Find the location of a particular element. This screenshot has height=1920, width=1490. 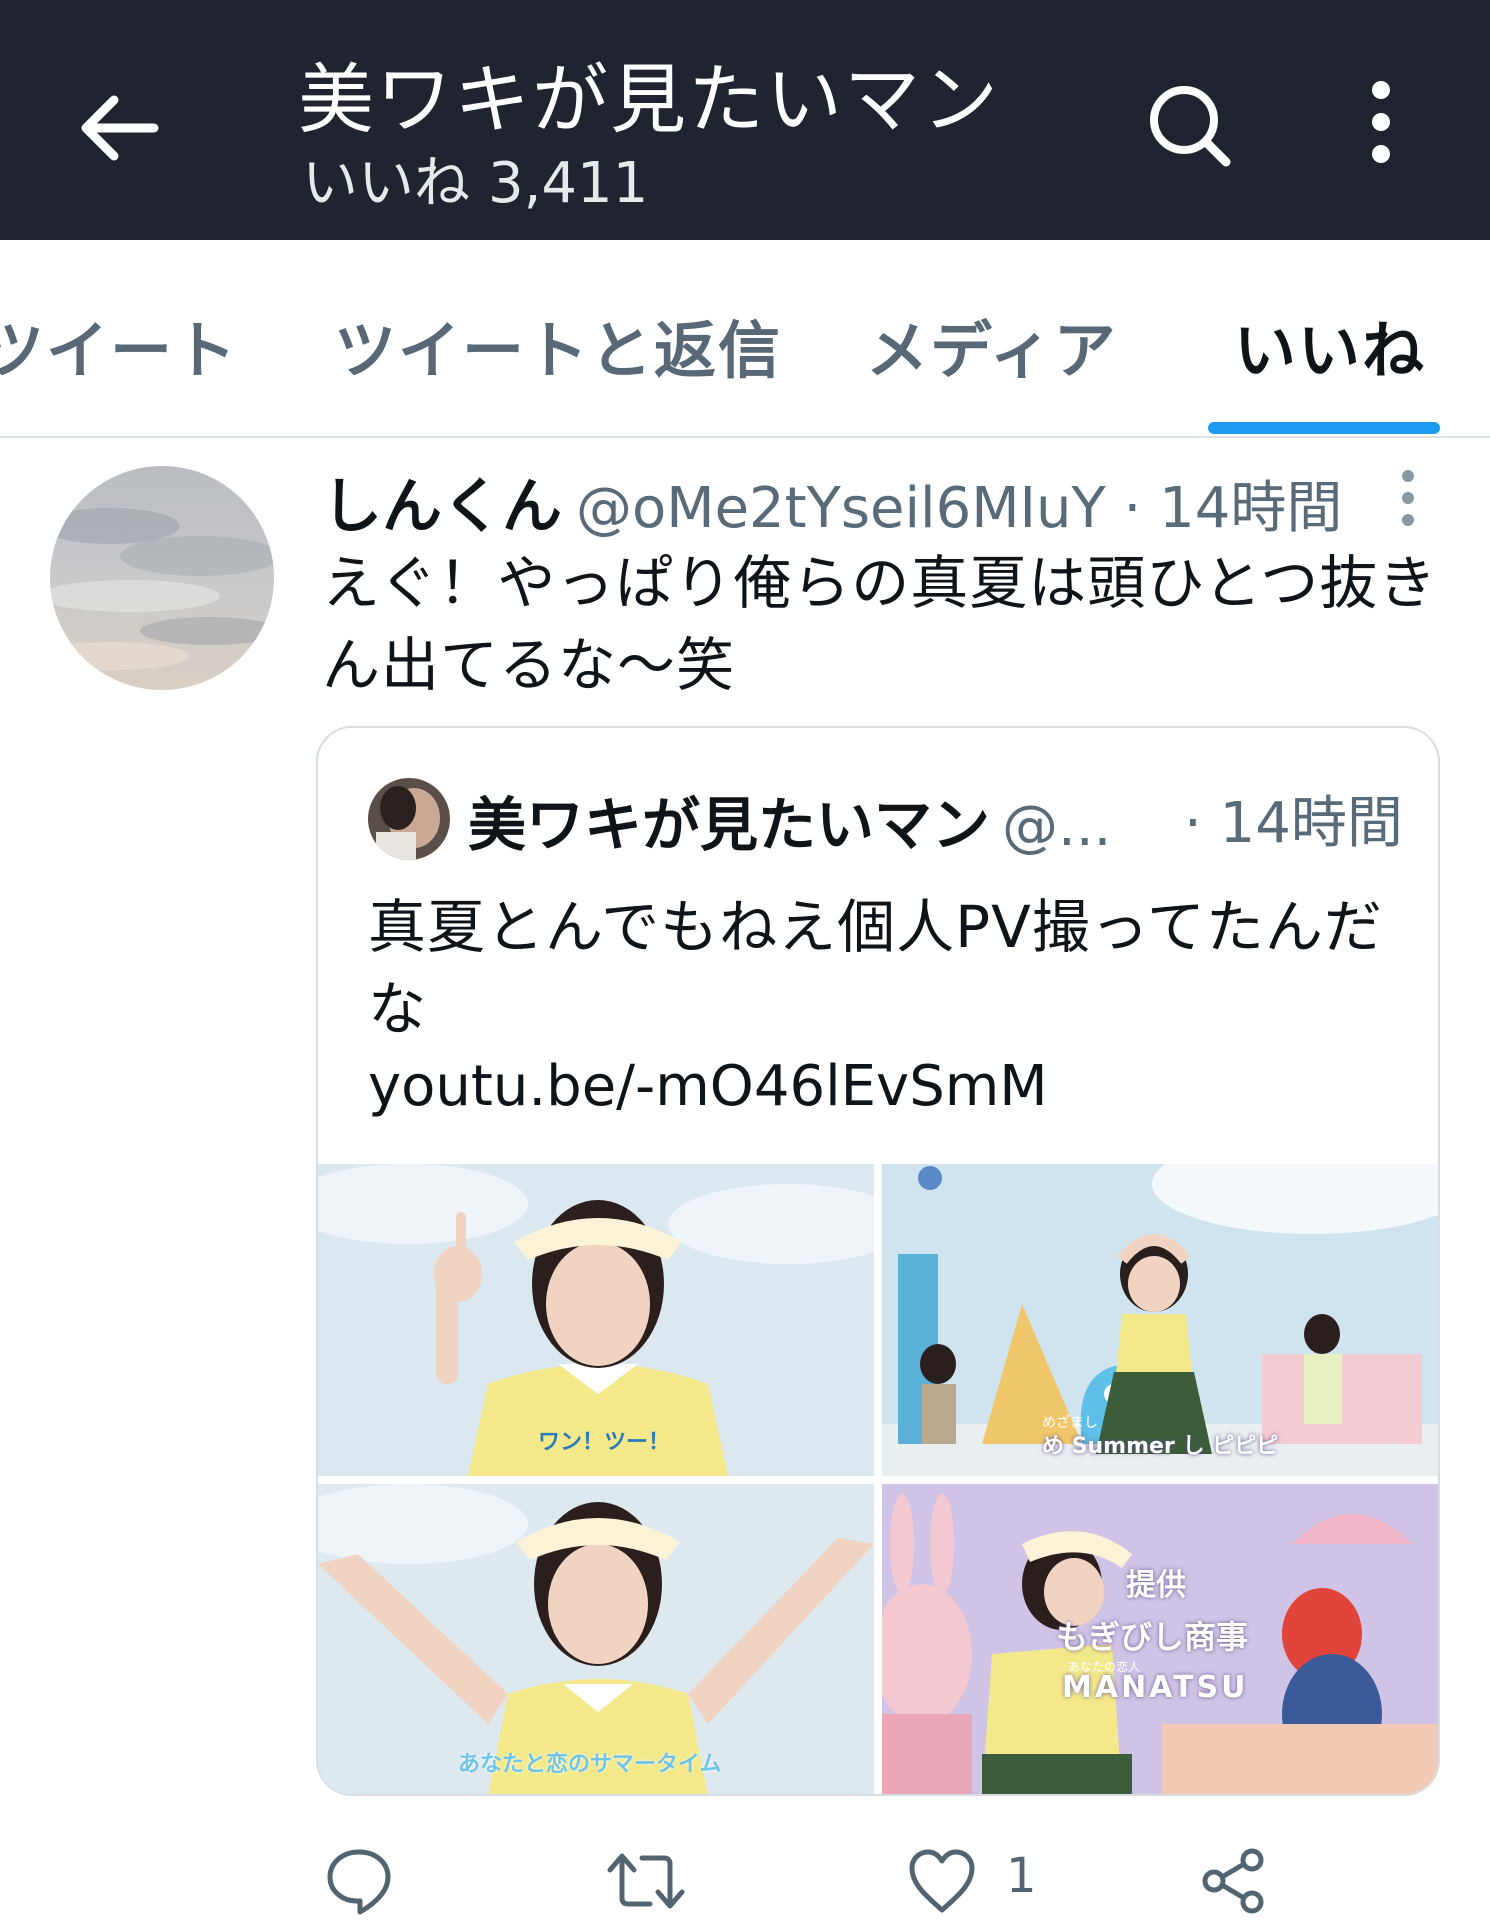

search-button is located at coordinates (1190, 126).